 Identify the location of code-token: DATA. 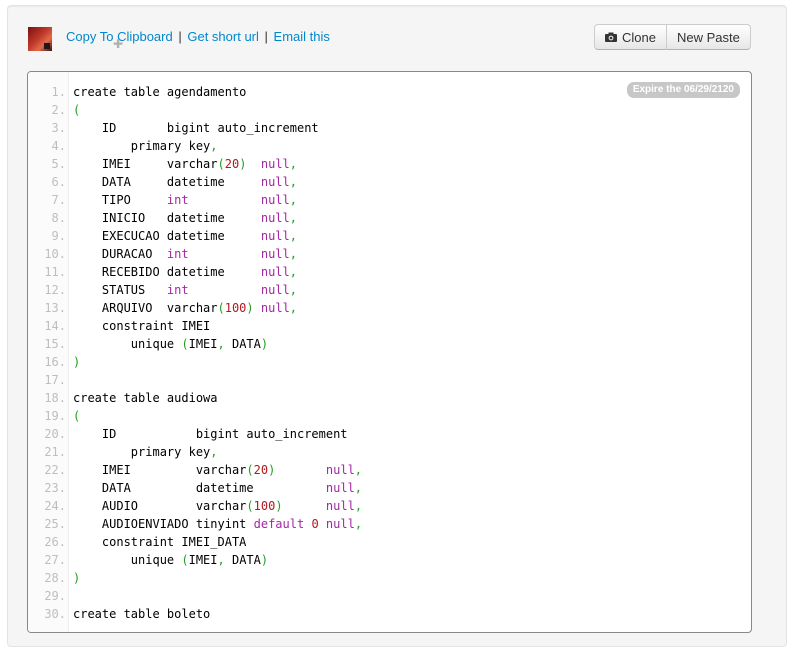
(242, 560).